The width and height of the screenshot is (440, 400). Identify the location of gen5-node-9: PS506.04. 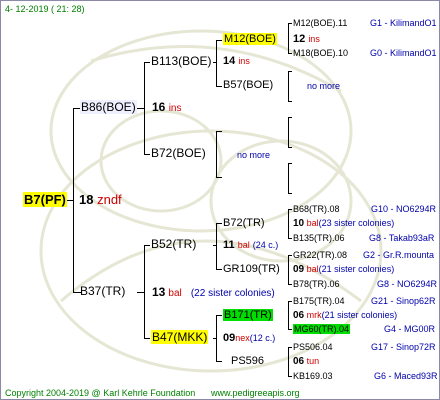
(313, 347).